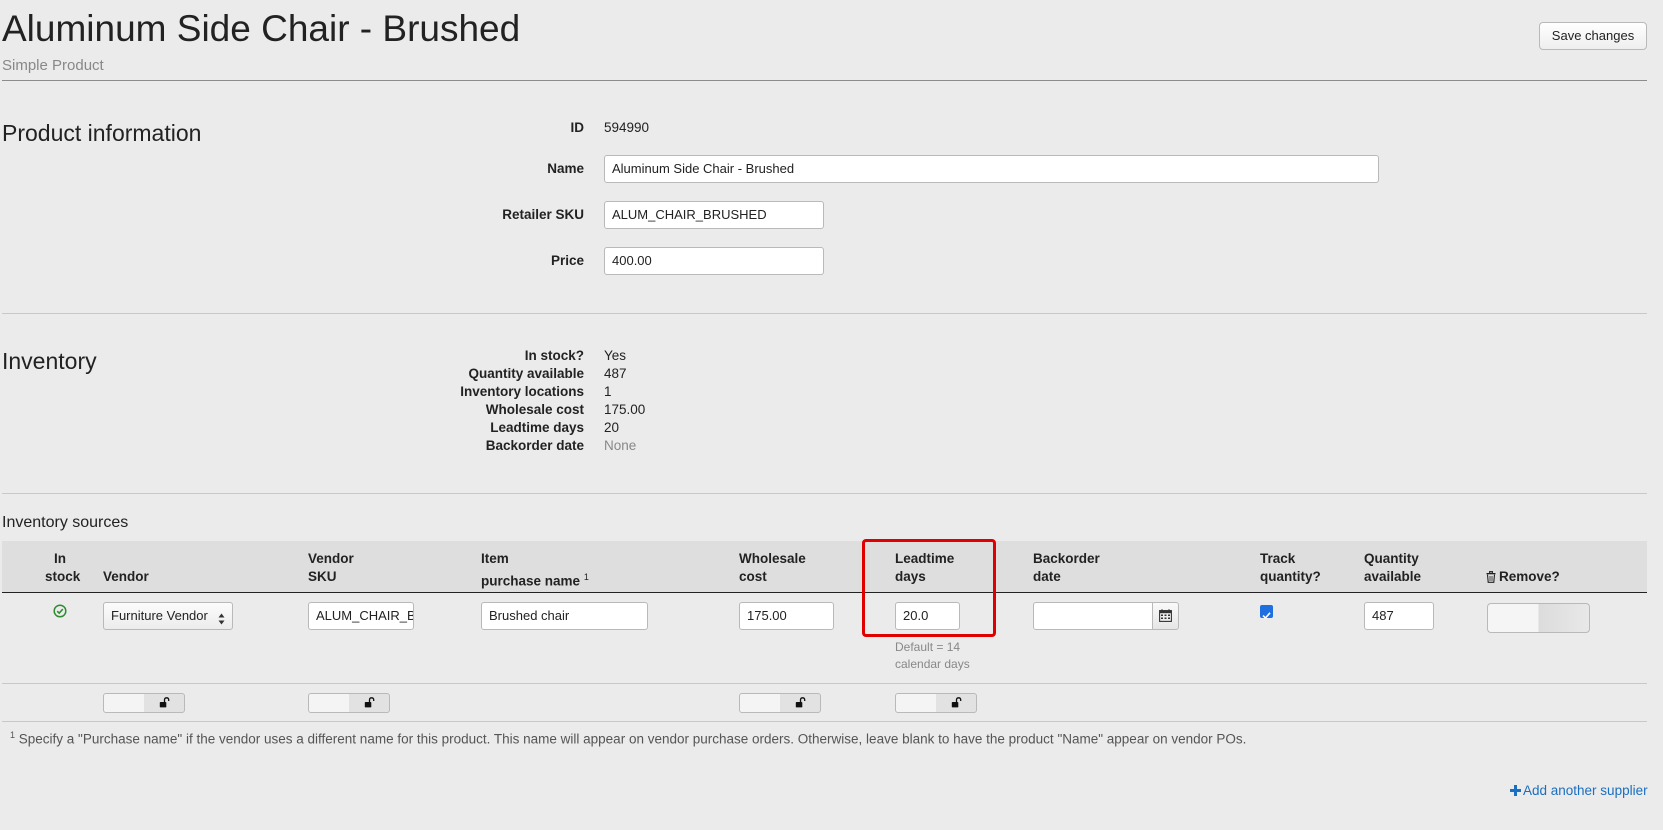  Describe the element at coordinates (1491, 579) in the screenshot. I see `trash-icon` at that location.